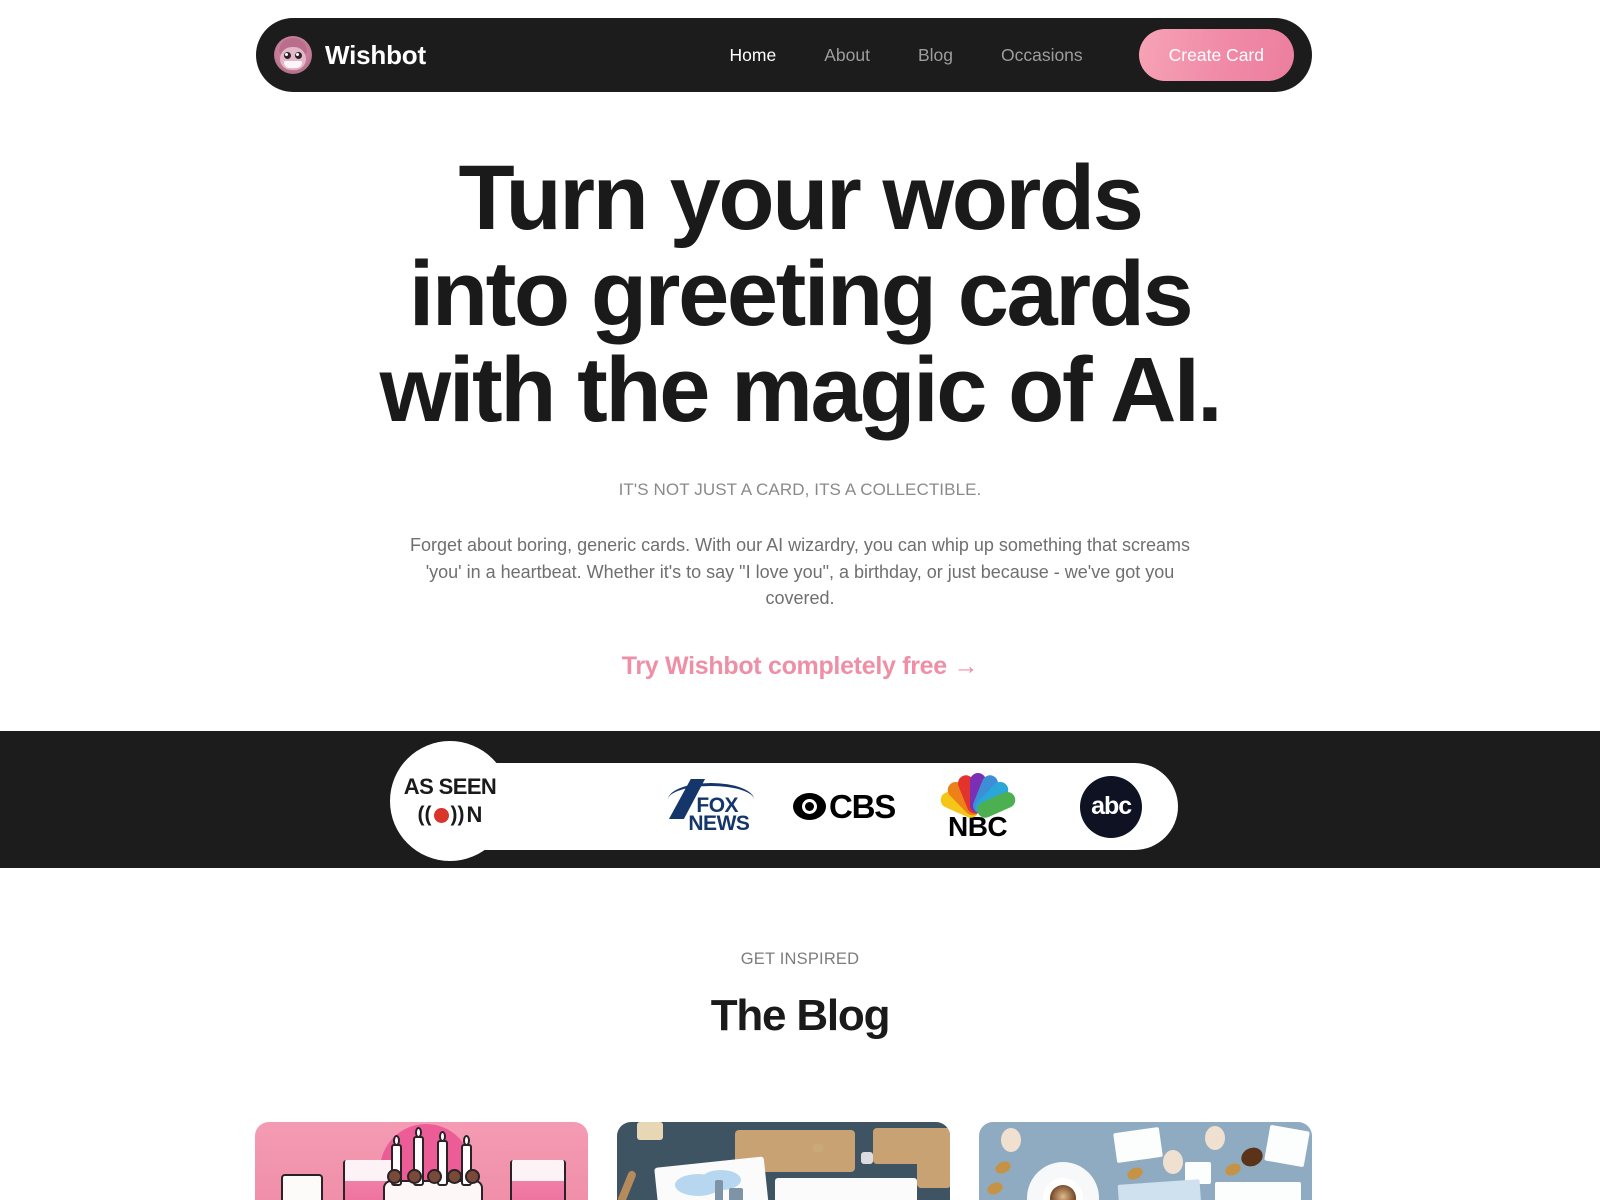  Describe the element at coordinates (719, 823) in the screenshot. I see `fox-news-line2: NEWS` at that location.